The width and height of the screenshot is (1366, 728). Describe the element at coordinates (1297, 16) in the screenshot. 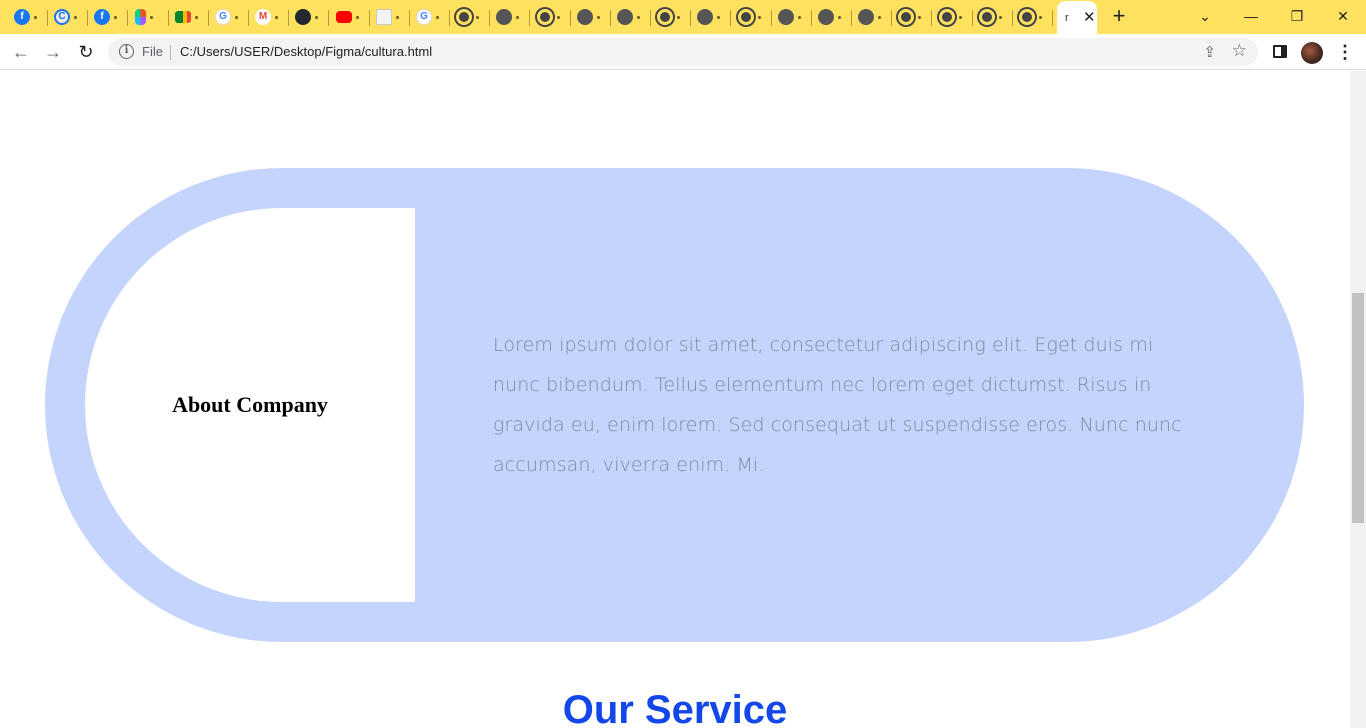

I see `restore-button: ❐` at that location.